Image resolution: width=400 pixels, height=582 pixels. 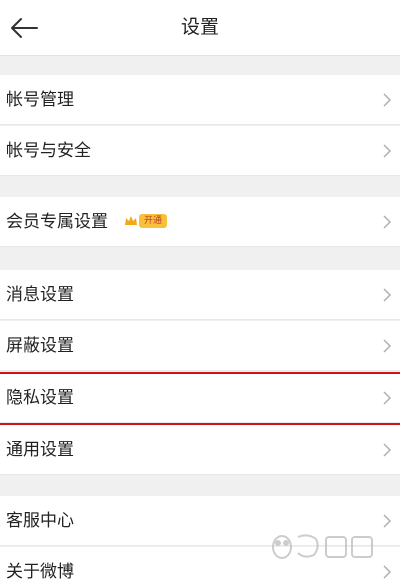 I want to click on privacy-settings-label: 隐私设置, so click(x=40, y=398).